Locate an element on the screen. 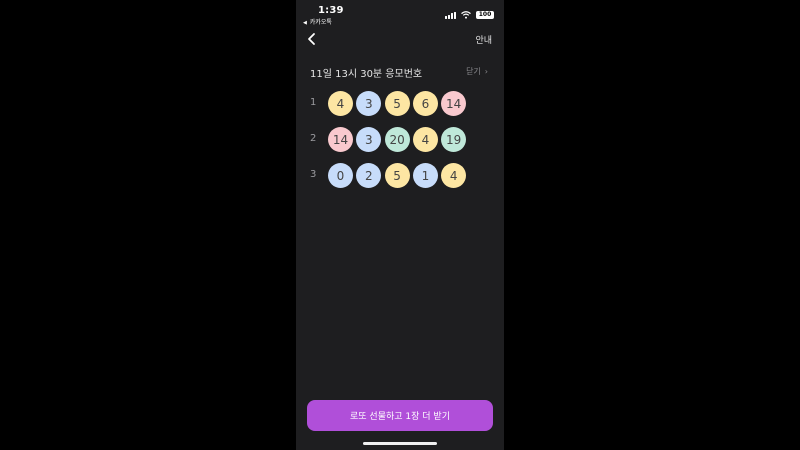  back-to-app-link: ◀ 카카오톡 is located at coordinates (317, 21).